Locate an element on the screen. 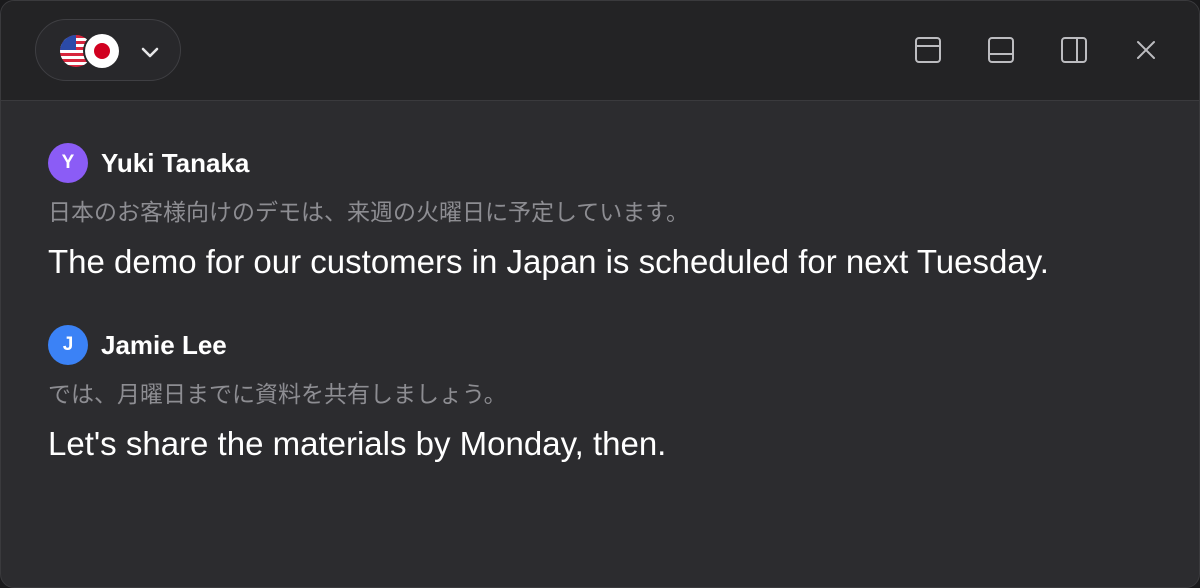 The height and width of the screenshot is (588, 1200). layout-top-panel-button is located at coordinates (928, 50).